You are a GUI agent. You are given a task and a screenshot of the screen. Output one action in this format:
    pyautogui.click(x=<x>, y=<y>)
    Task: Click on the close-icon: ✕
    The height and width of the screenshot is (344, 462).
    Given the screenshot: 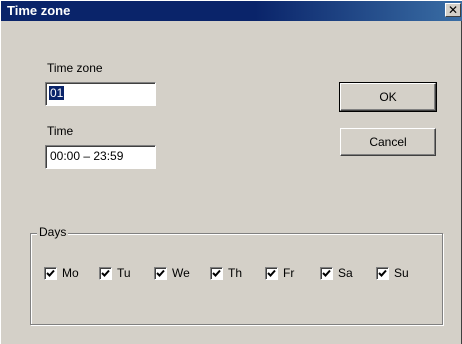 What is the action you would take?
    pyautogui.click(x=453, y=10)
    